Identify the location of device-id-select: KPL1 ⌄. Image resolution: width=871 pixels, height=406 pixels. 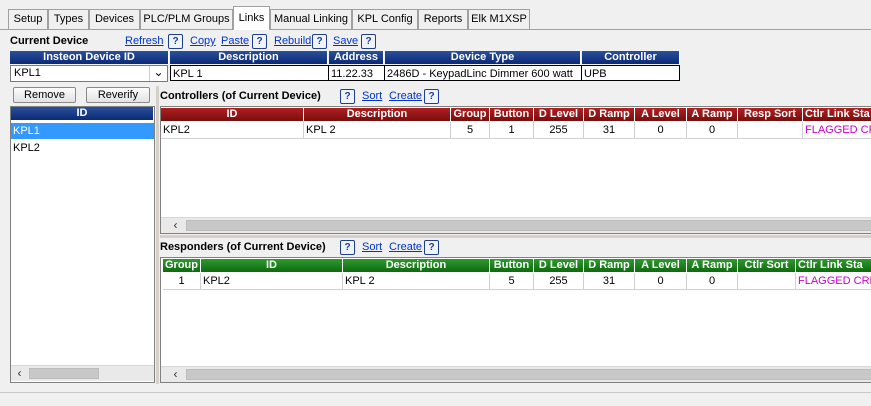
(89, 73).